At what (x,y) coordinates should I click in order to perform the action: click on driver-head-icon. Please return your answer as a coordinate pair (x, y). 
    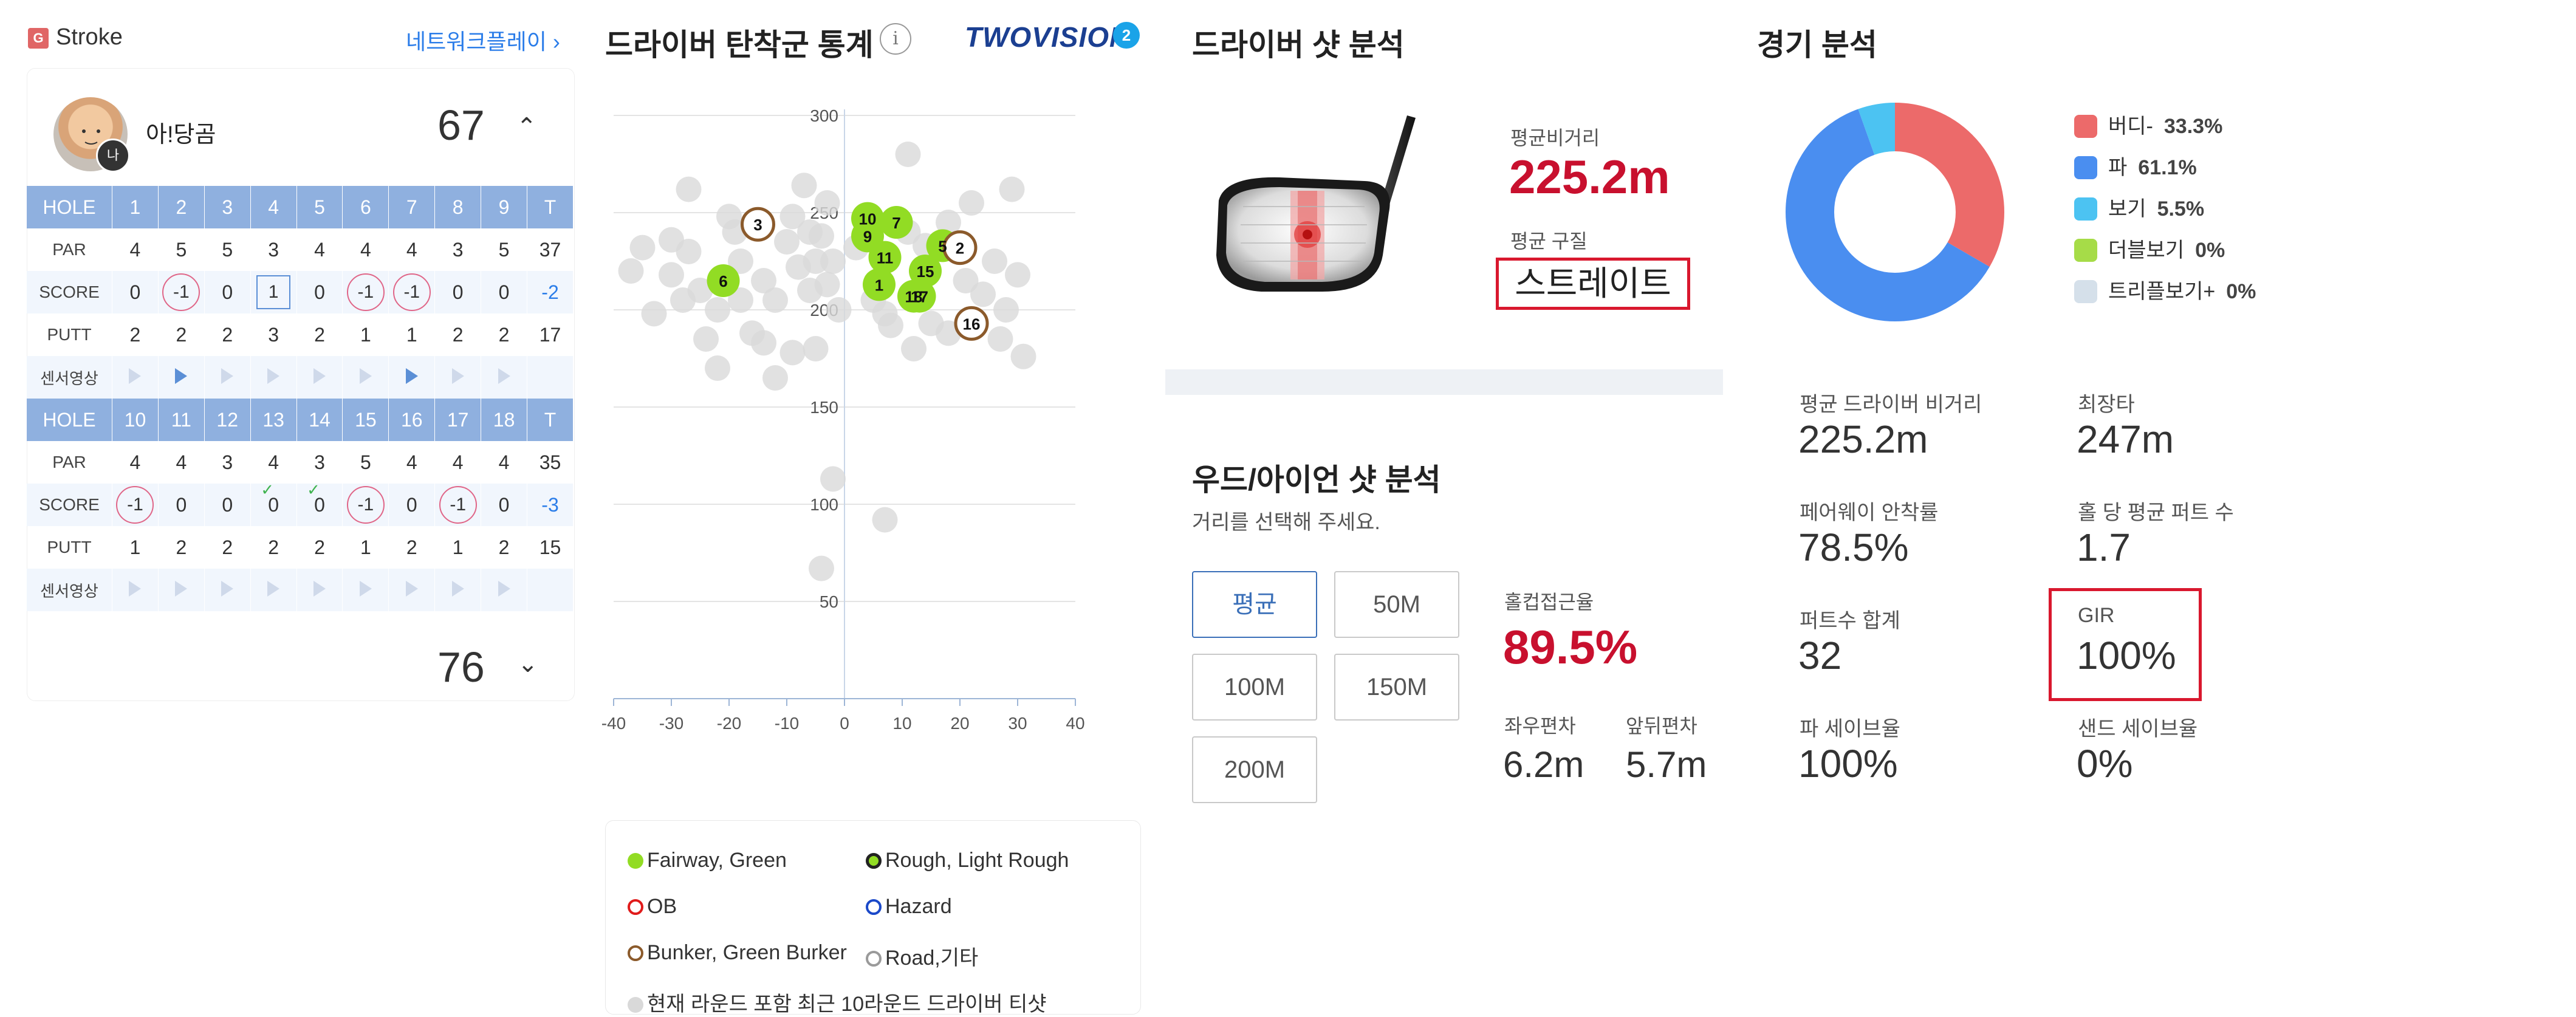
    Looking at the image, I should click on (1316, 203).